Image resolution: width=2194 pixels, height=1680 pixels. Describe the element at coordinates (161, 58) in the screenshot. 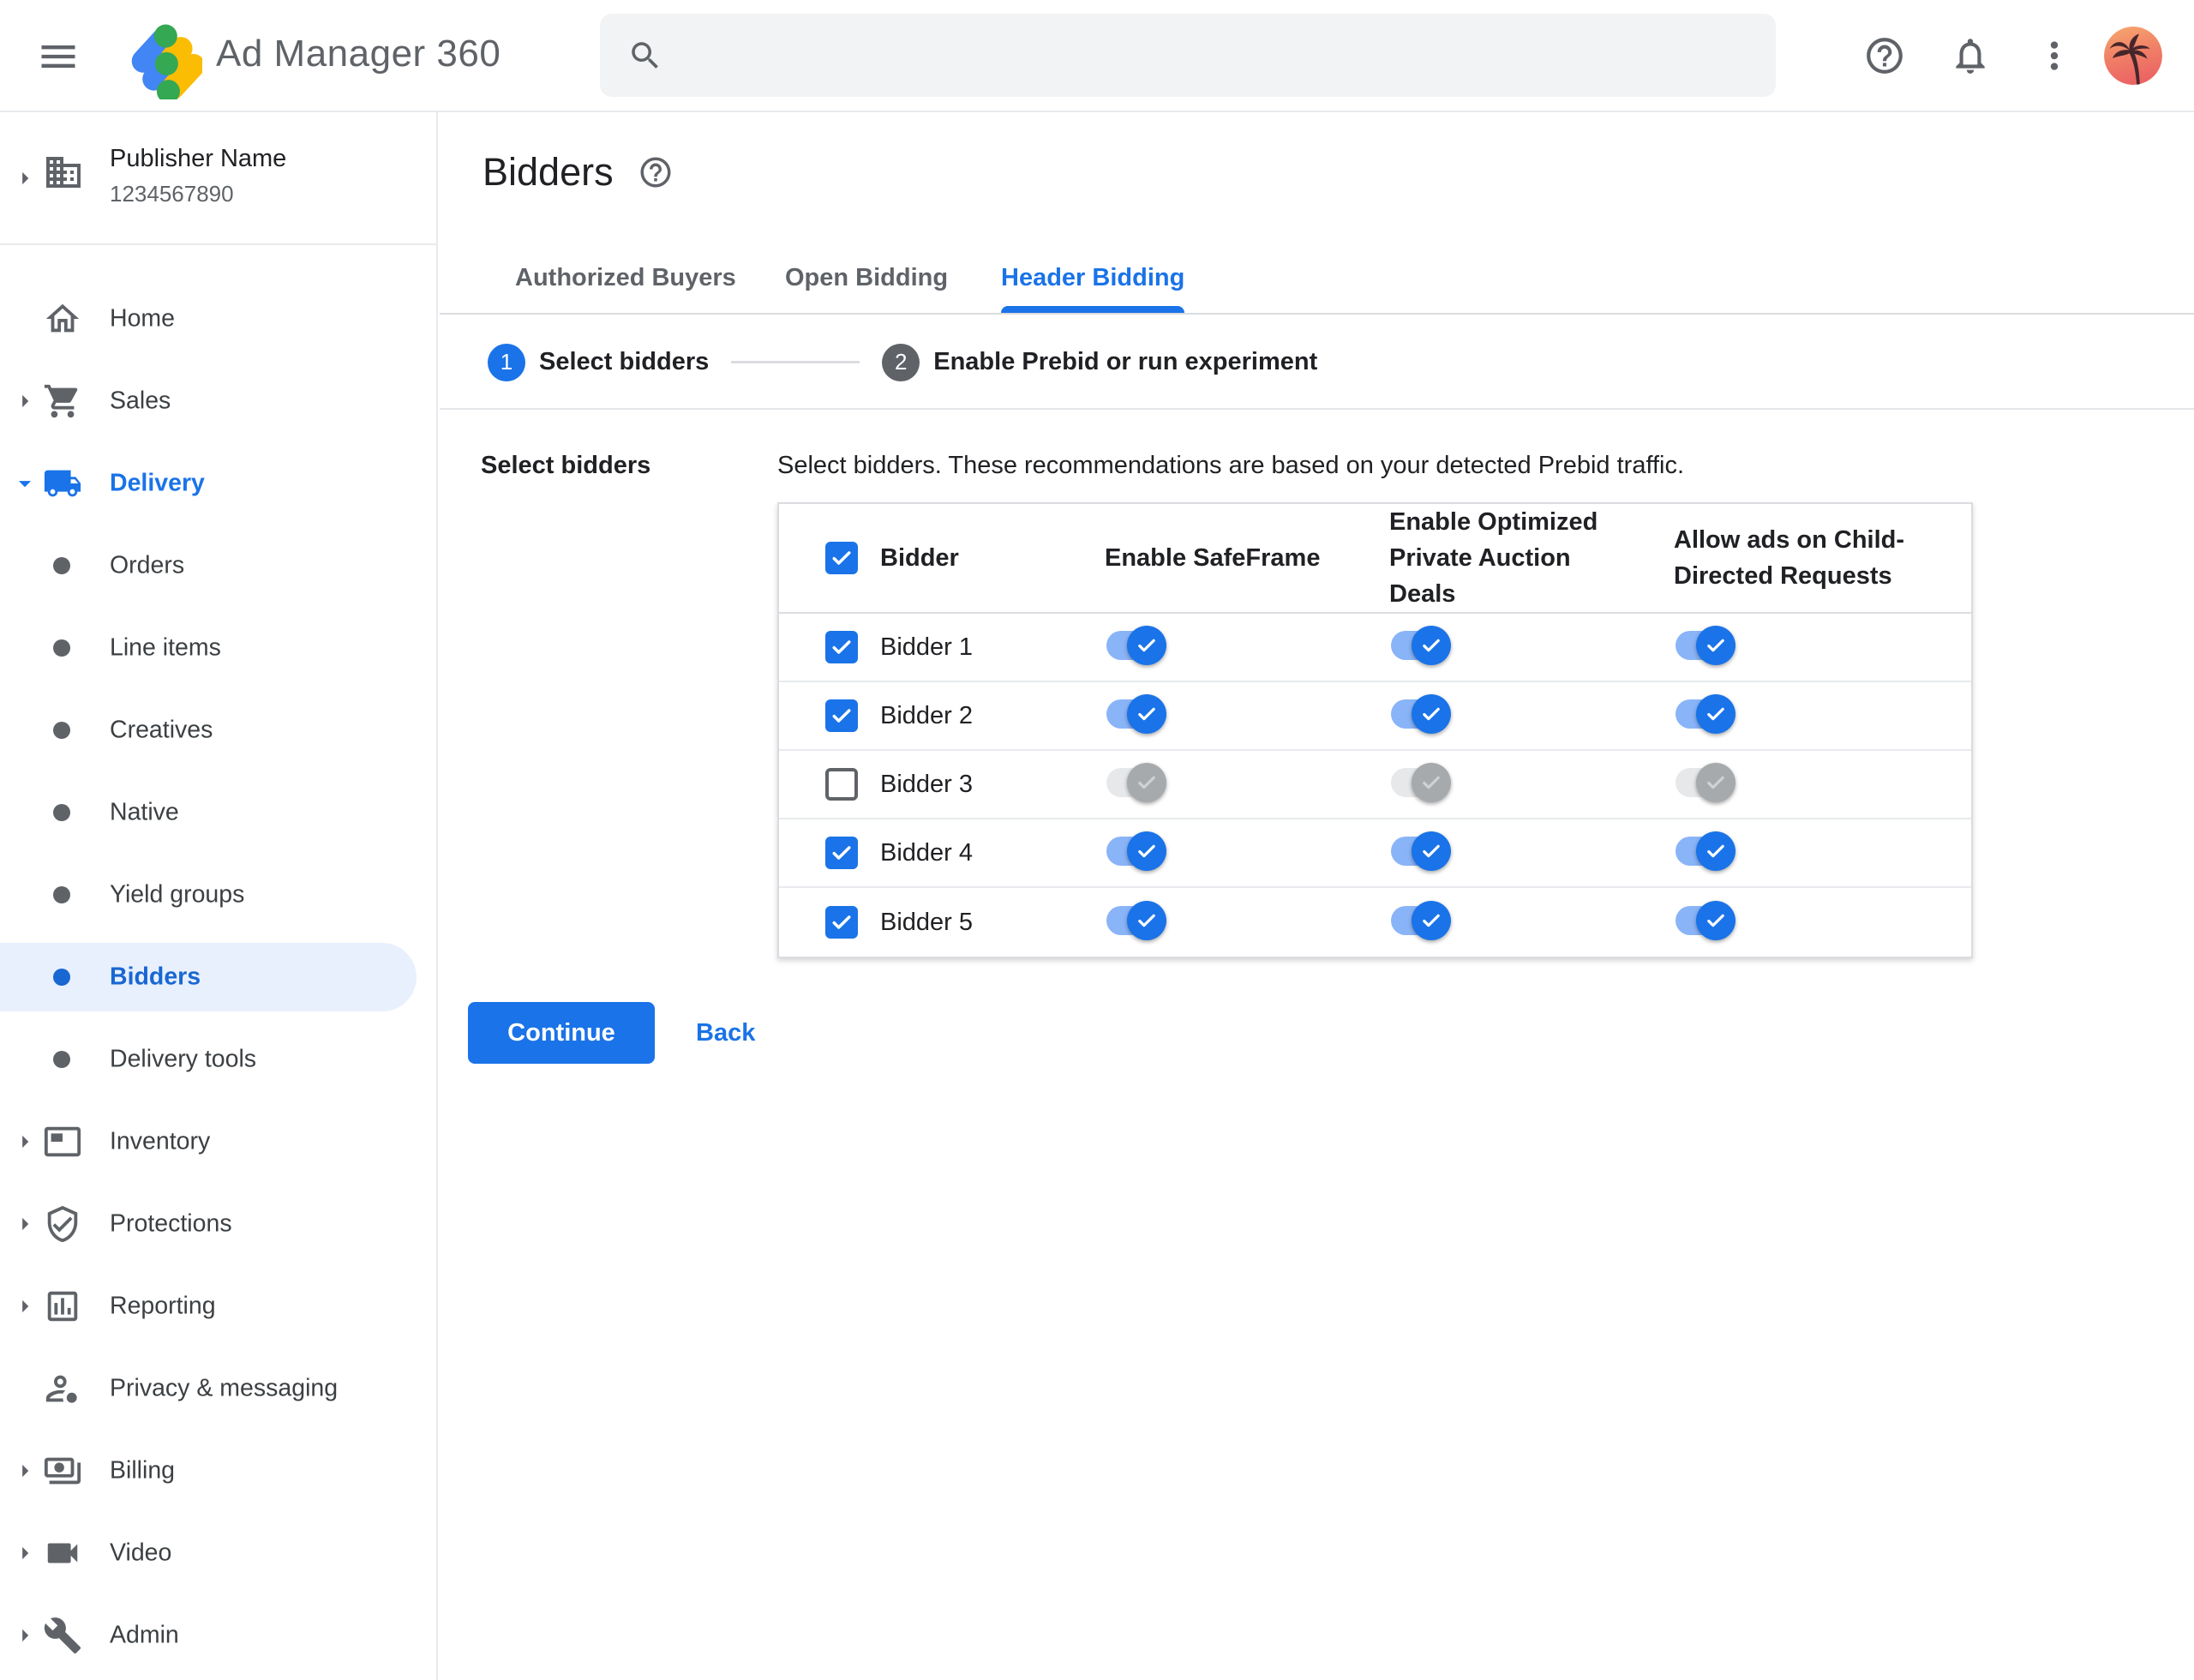

I see `ad-manager-logo-icon` at that location.